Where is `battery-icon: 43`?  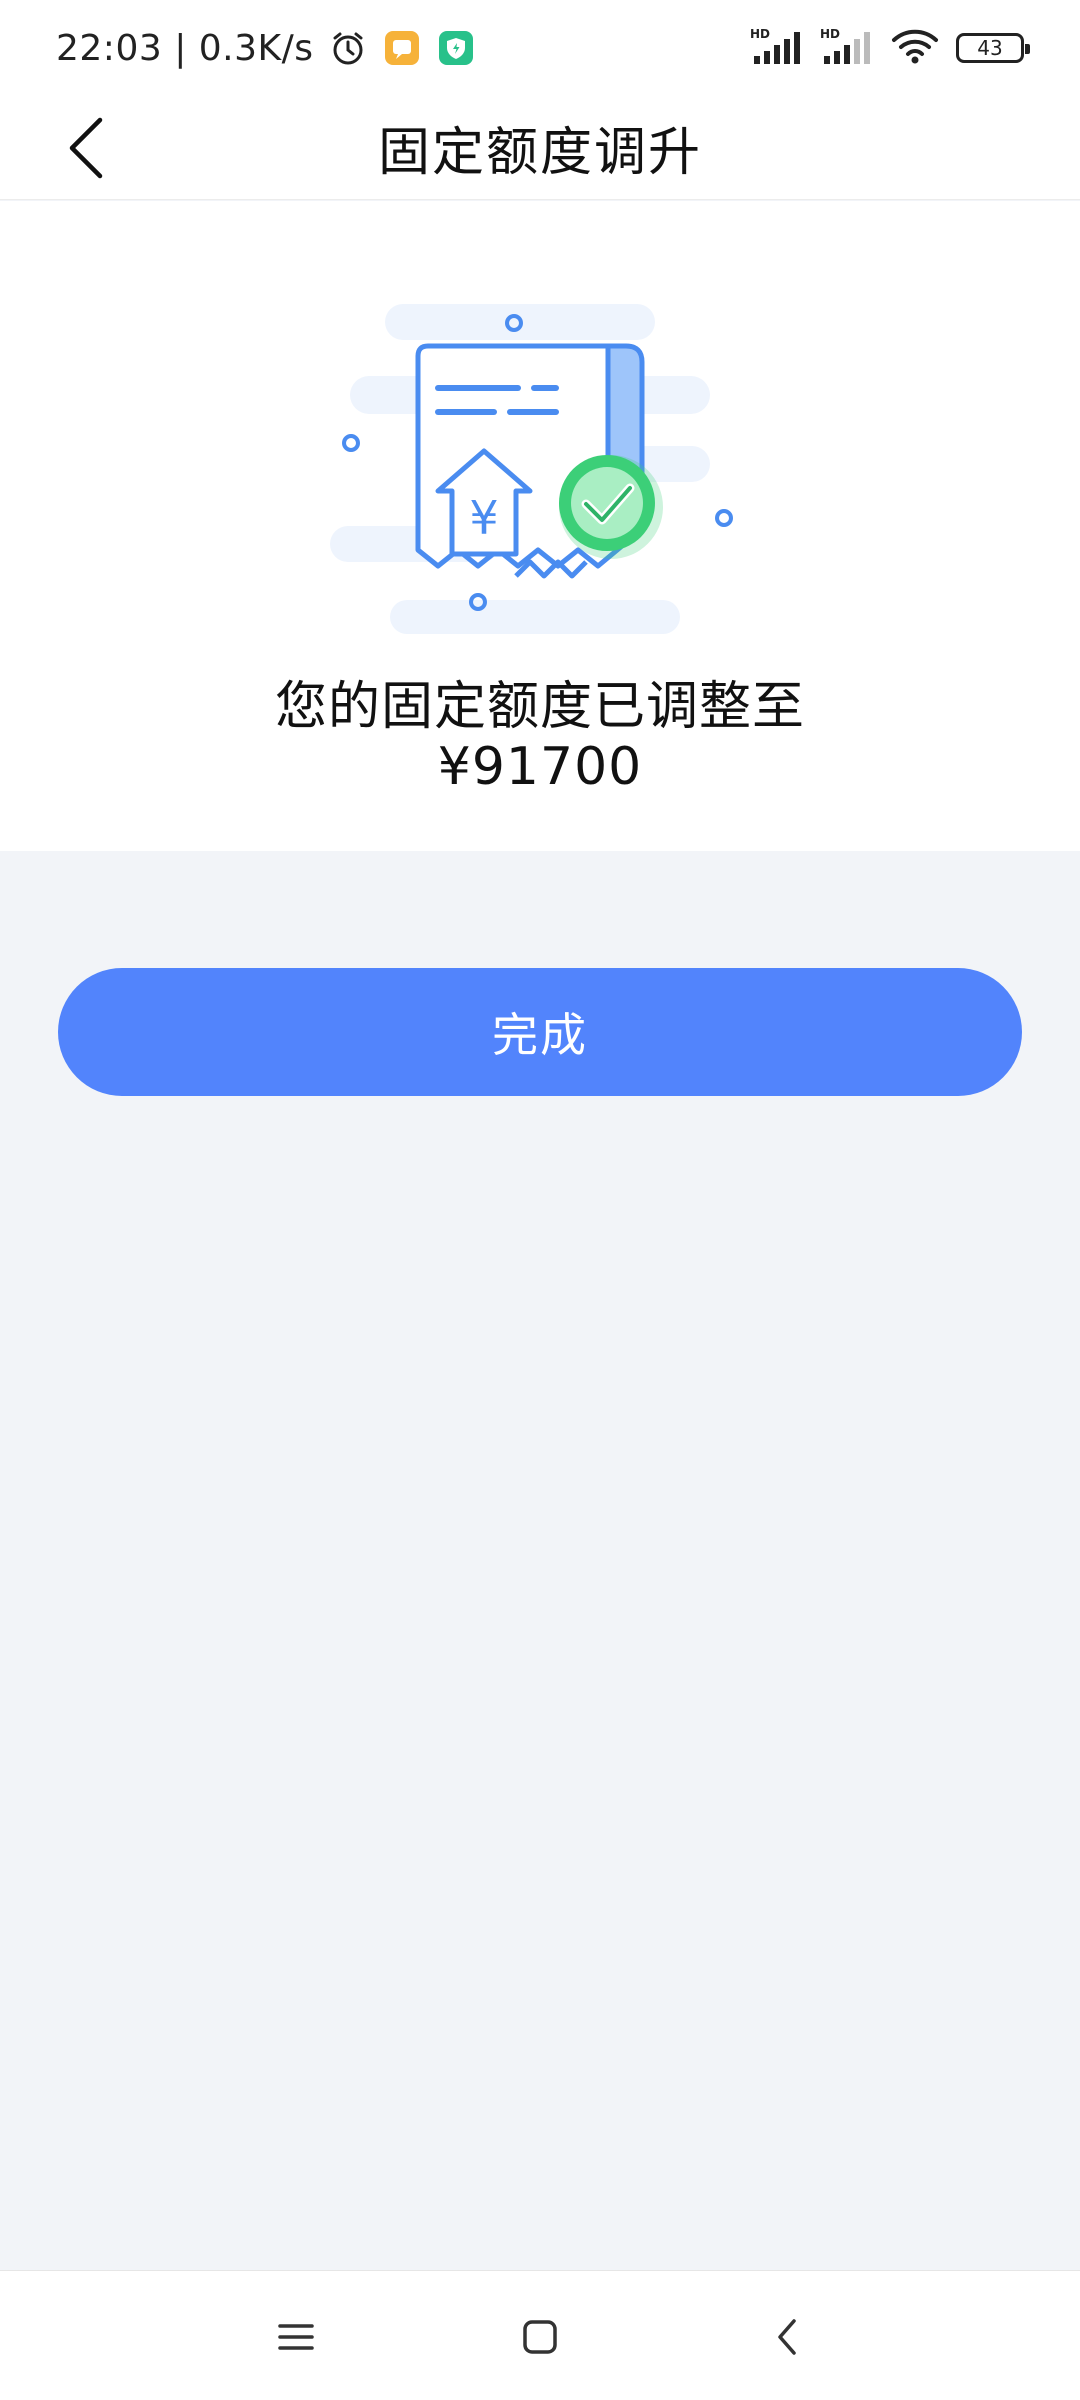 battery-icon: 43 is located at coordinates (993, 48).